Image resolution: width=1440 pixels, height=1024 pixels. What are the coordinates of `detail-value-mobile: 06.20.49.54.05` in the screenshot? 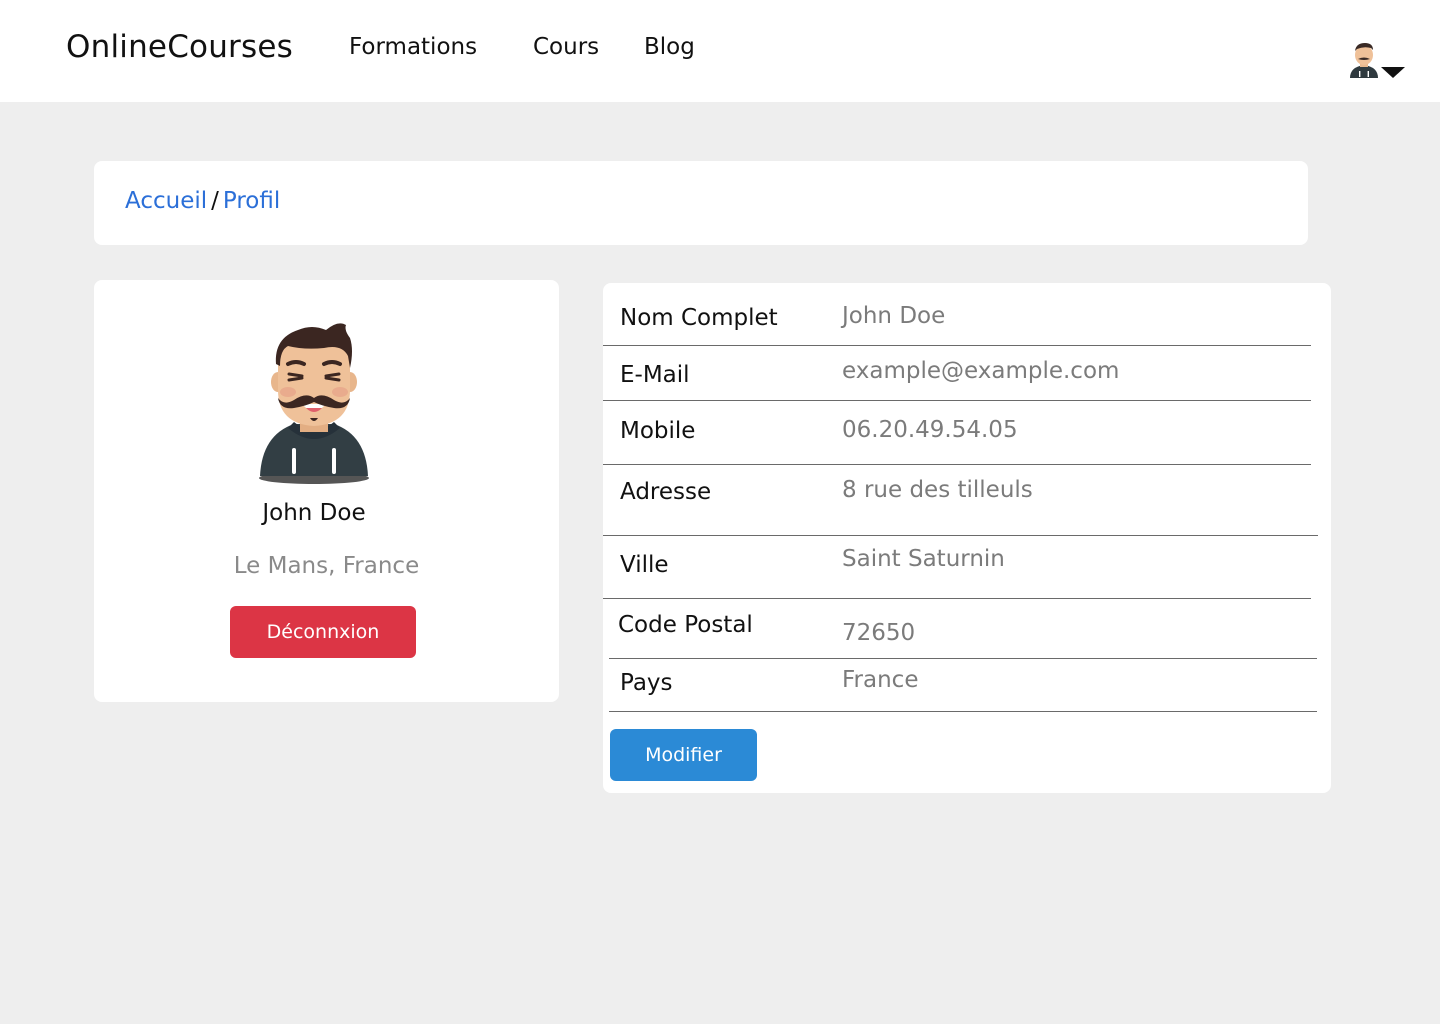 It's located at (930, 430).